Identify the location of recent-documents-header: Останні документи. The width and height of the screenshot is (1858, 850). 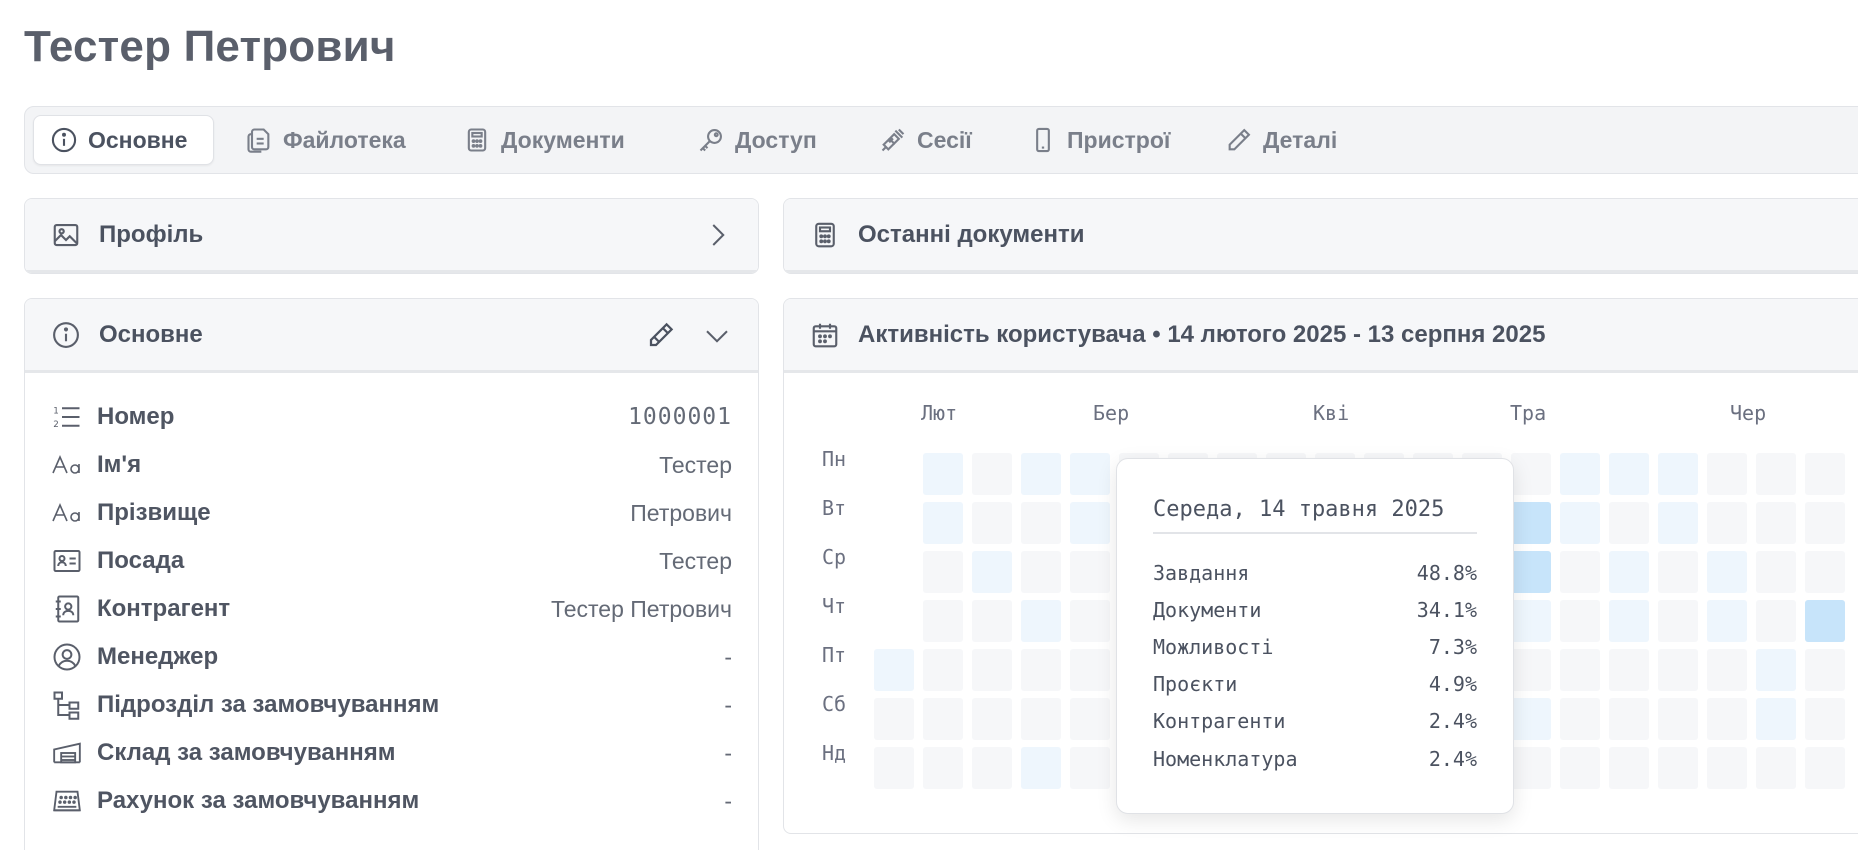
(1321, 236).